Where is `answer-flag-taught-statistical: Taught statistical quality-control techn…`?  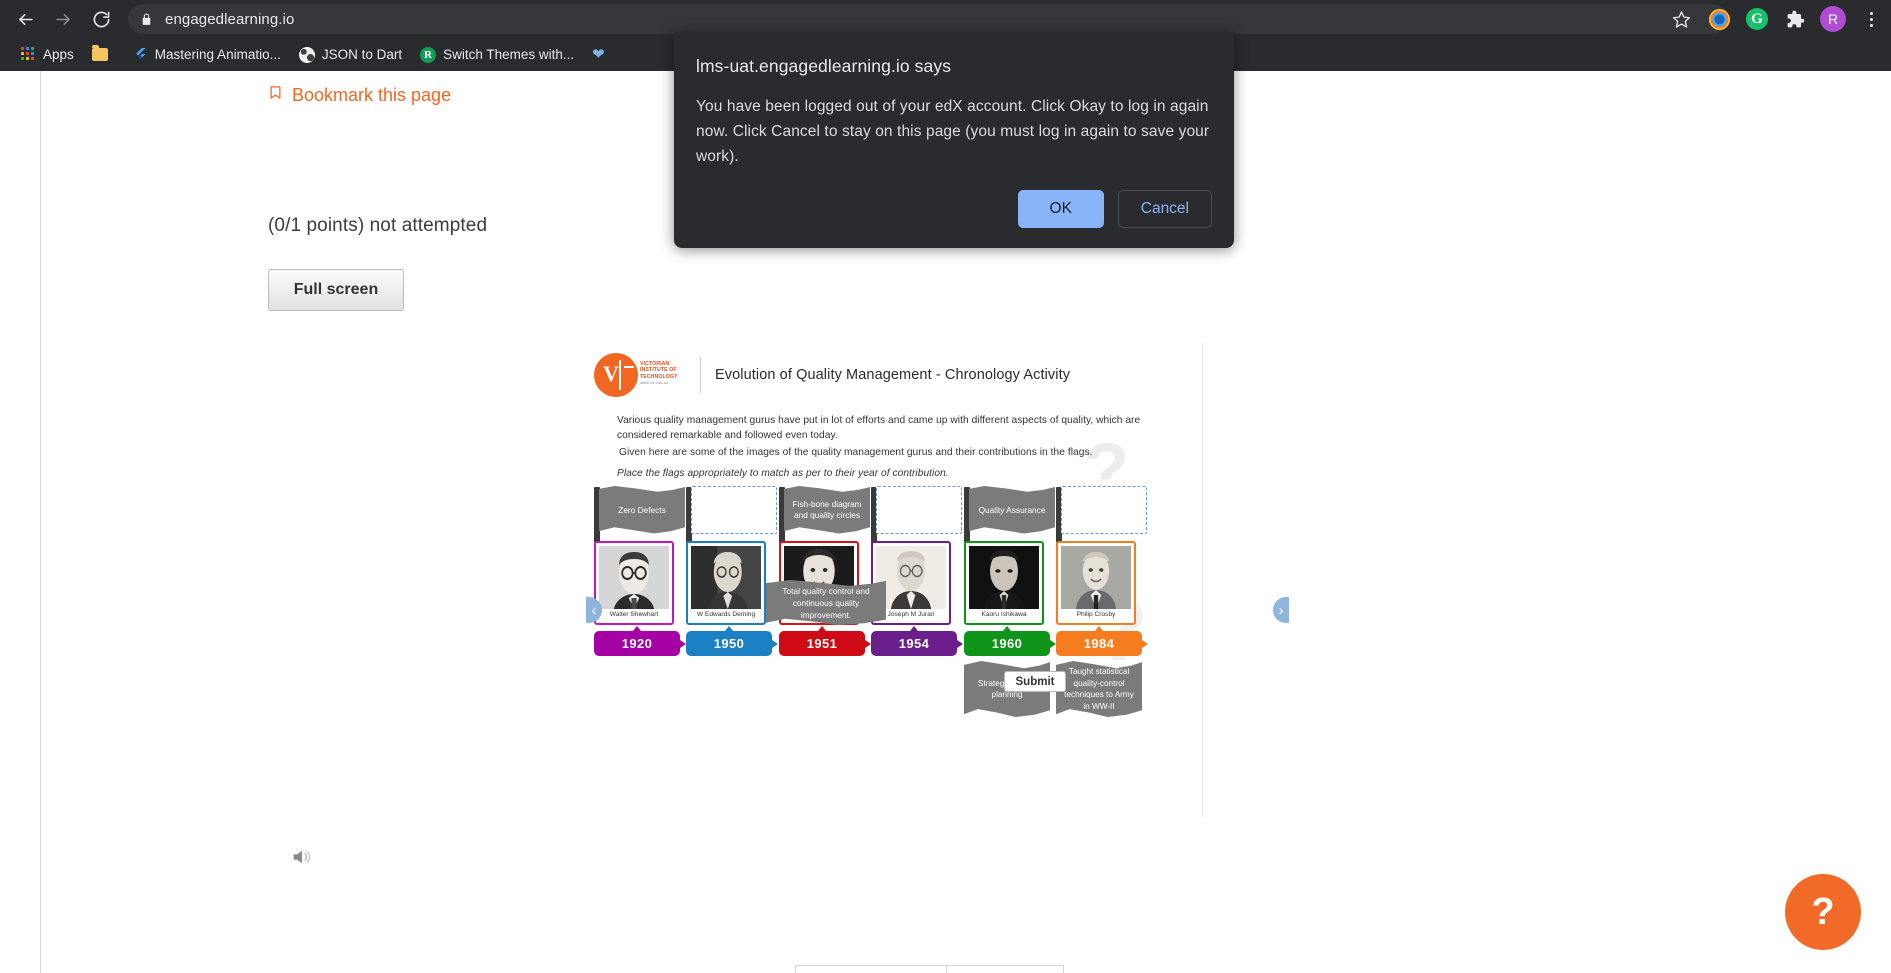 answer-flag-taught-statistical: Taught statistical quality-control techn… is located at coordinates (1099, 689).